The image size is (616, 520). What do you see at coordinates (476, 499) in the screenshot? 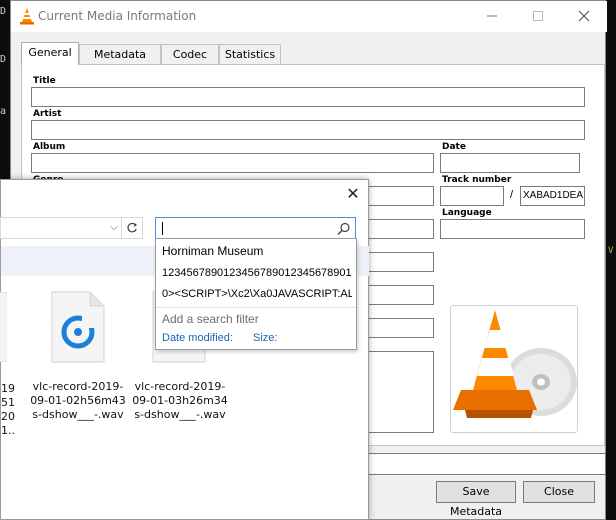
I see `save-metadata-button: Save Metadata` at bounding box center [476, 499].